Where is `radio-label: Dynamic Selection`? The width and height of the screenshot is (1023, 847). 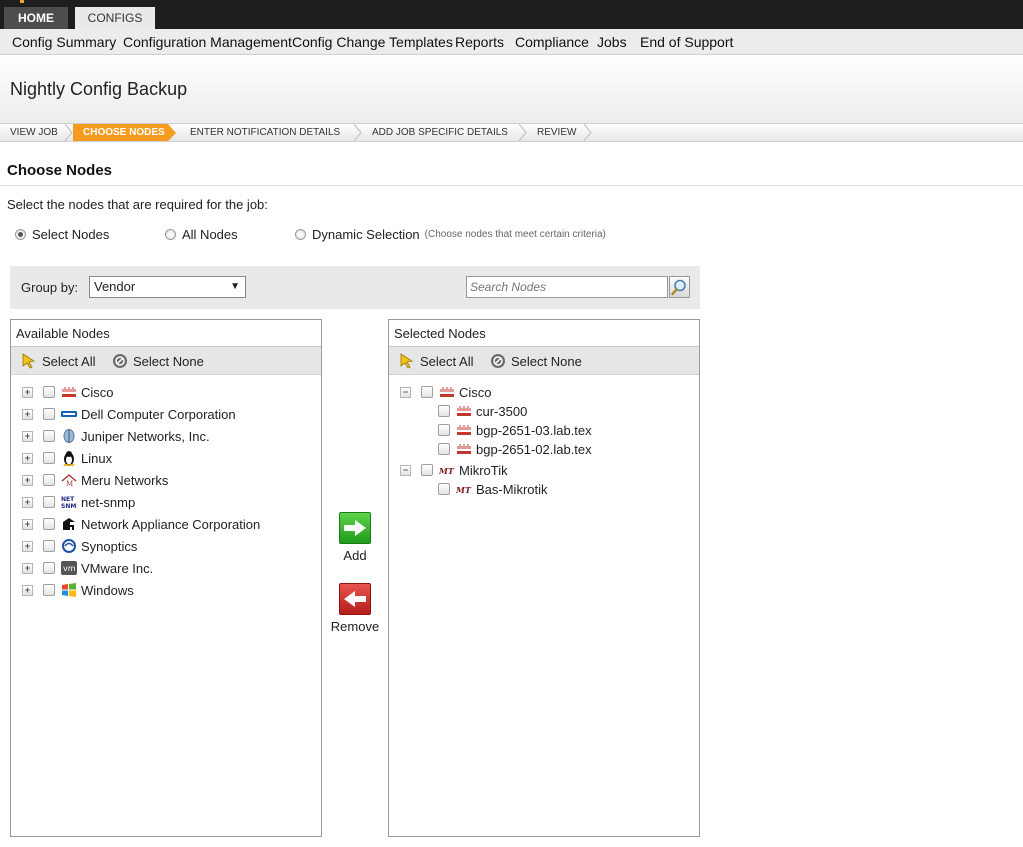 radio-label: Dynamic Selection is located at coordinates (366, 234).